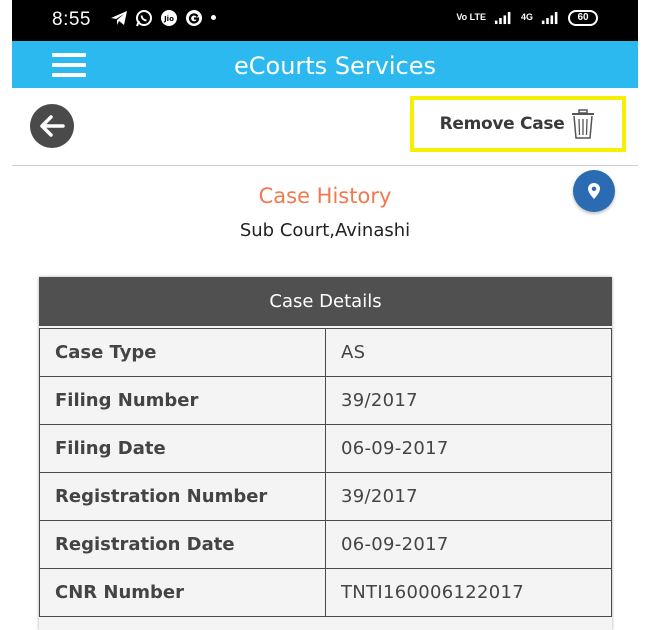 The image size is (649, 630). I want to click on map-pin-icon, so click(594, 191).